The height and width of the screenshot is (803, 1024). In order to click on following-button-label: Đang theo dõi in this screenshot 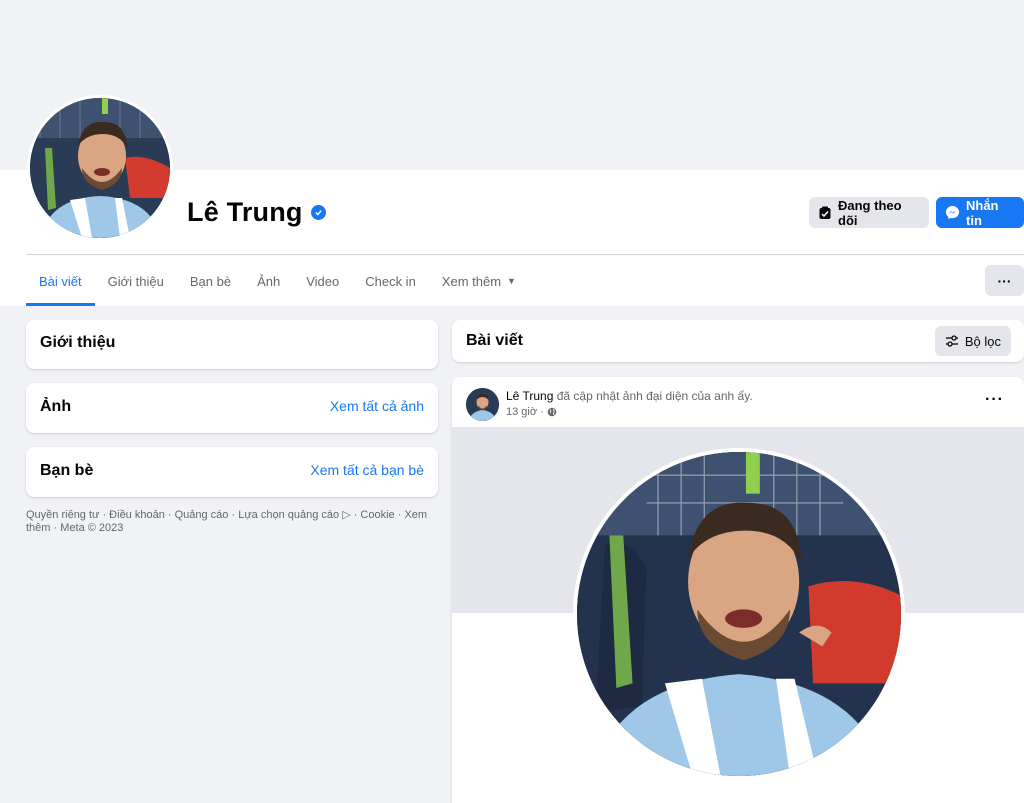, I will do `click(870, 212)`.